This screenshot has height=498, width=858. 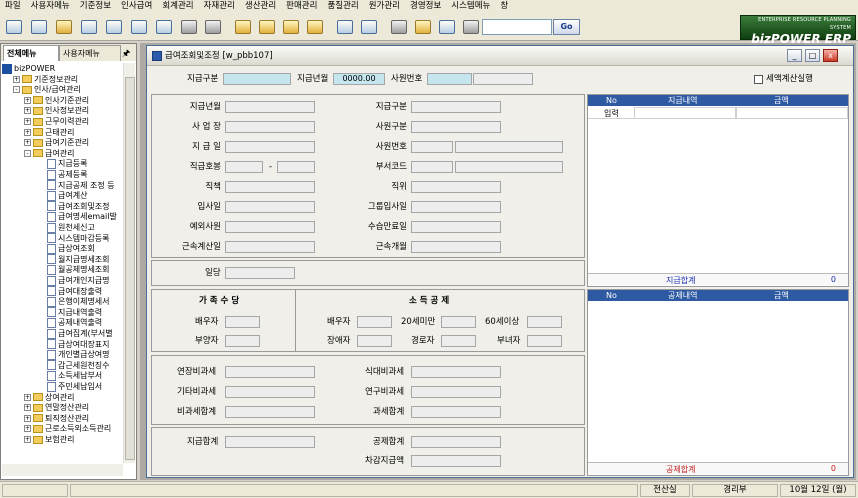 I want to click on cart-icon, so click(x=423, y=27).